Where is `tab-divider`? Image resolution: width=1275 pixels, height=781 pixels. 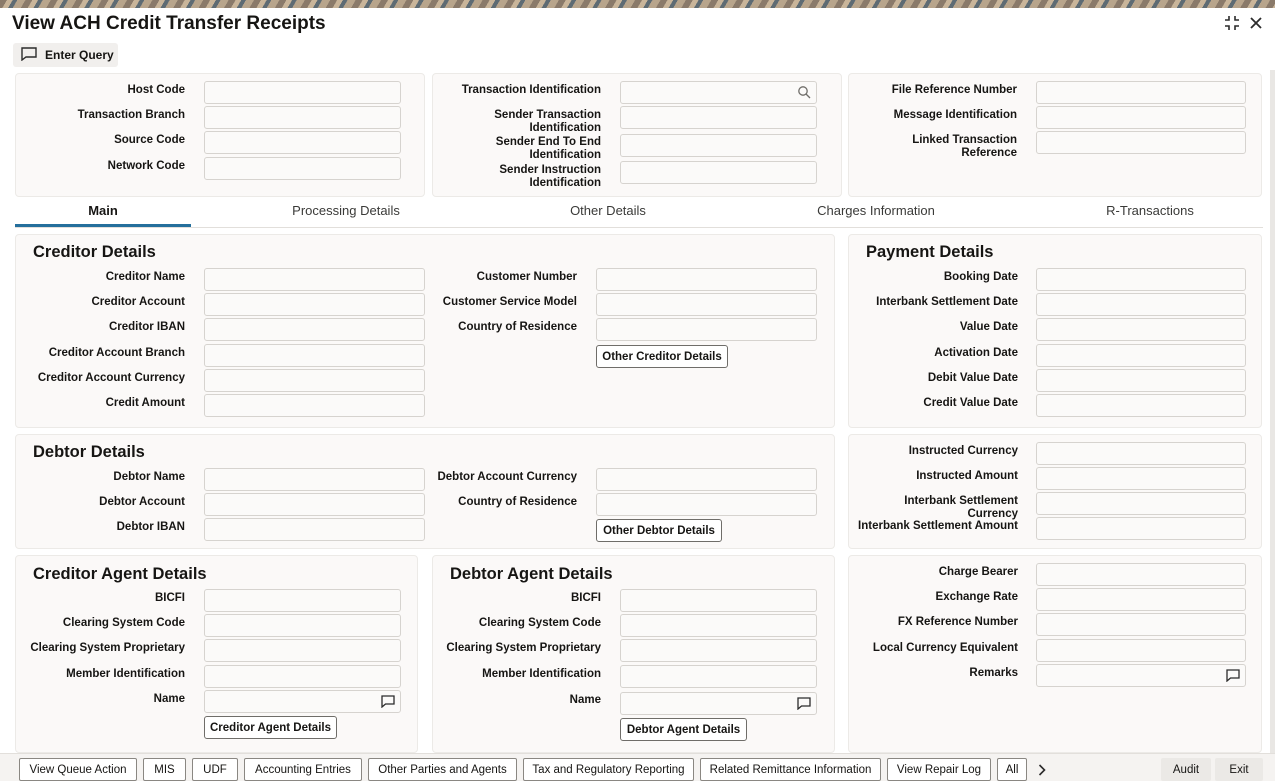 tab-divider is located at coordinates (639, 227).